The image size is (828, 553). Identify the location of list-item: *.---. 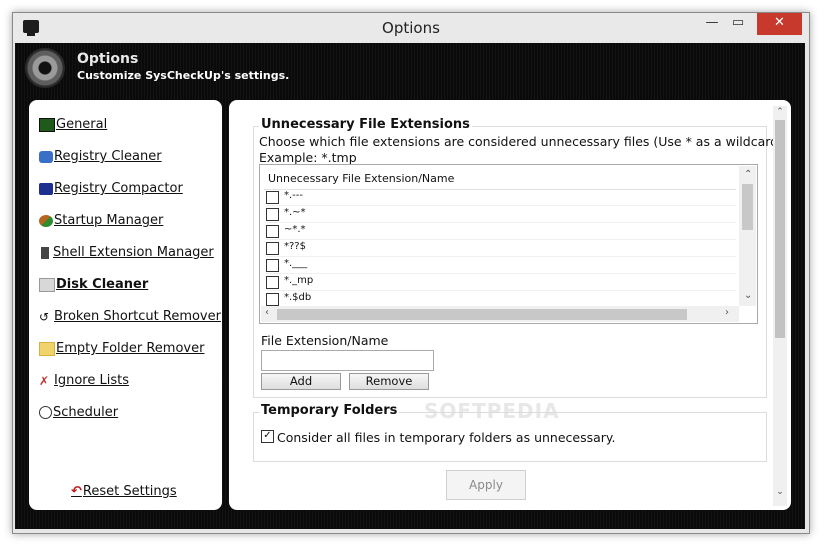
(501, 197).